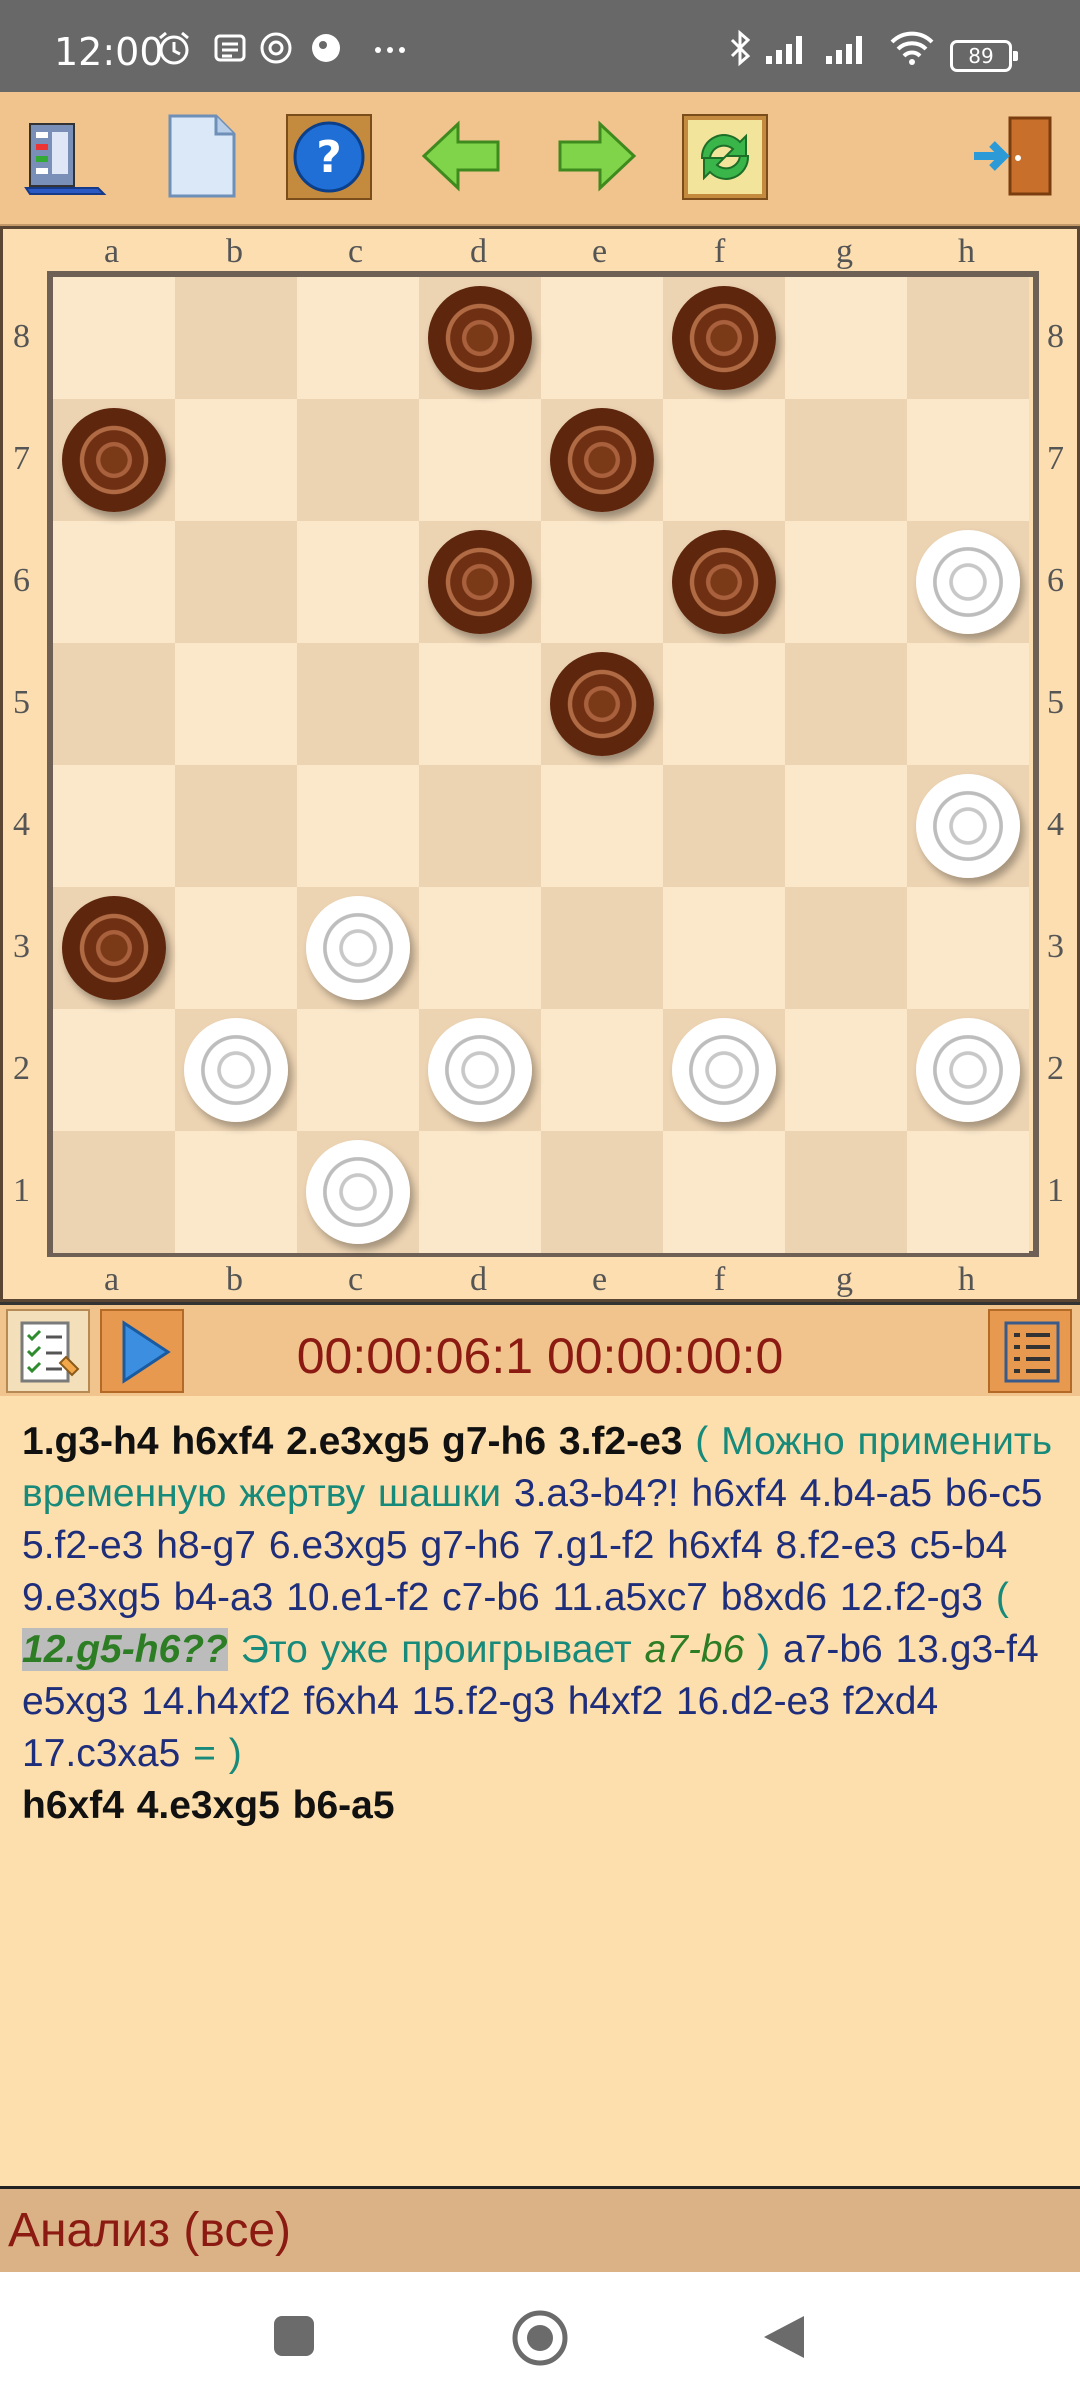 This screenshot has height=2400, width=1080. I want to click on black-piece-d8, so click(480, 338).